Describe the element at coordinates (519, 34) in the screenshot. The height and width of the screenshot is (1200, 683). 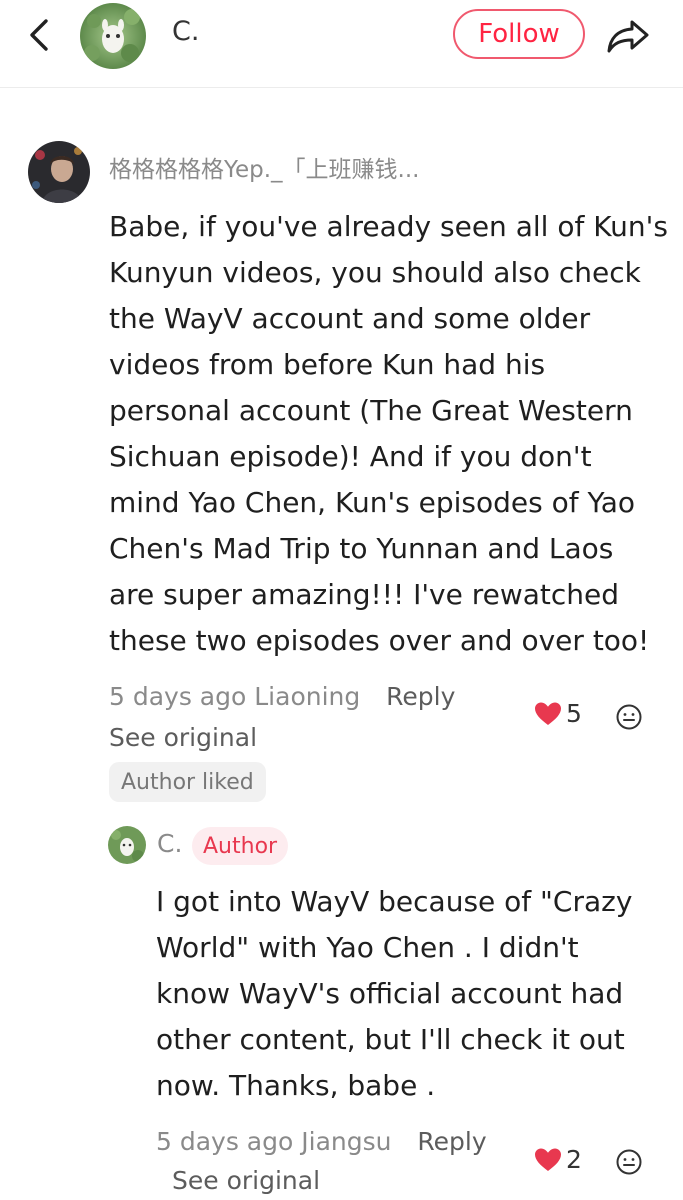
I see `follow-button: Follow` at that location.